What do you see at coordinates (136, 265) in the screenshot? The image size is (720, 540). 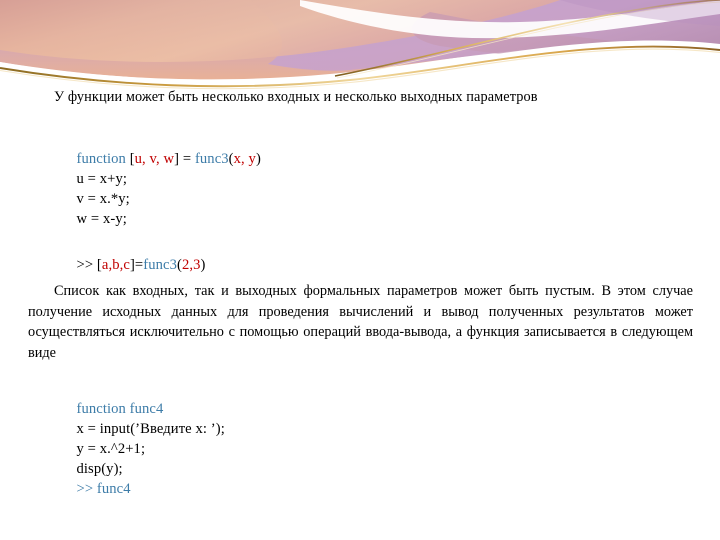 I see `token-bracket-eq-2: ]=` at bounding box center [136, 265].